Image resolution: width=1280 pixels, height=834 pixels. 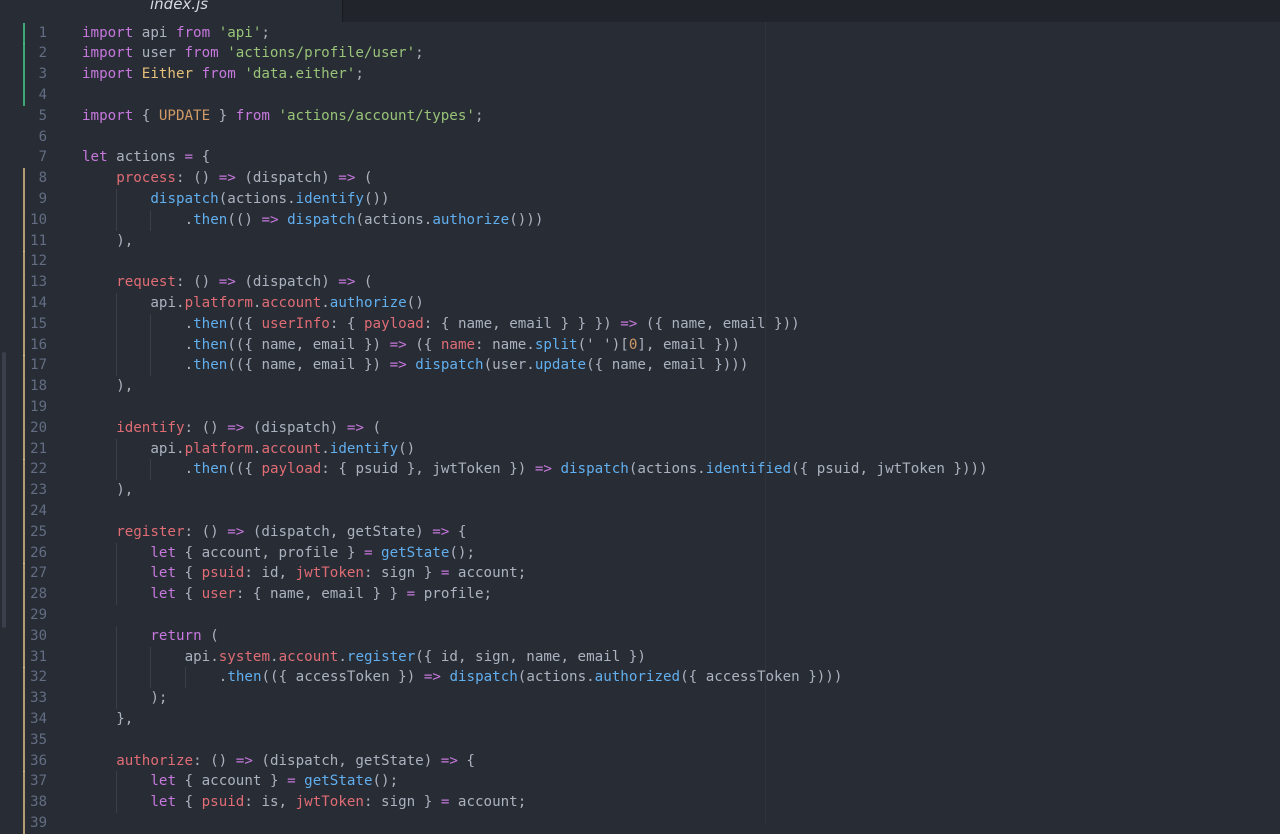 I want to click on code-line: 7 let actions = {, so click(x=640, y=157).